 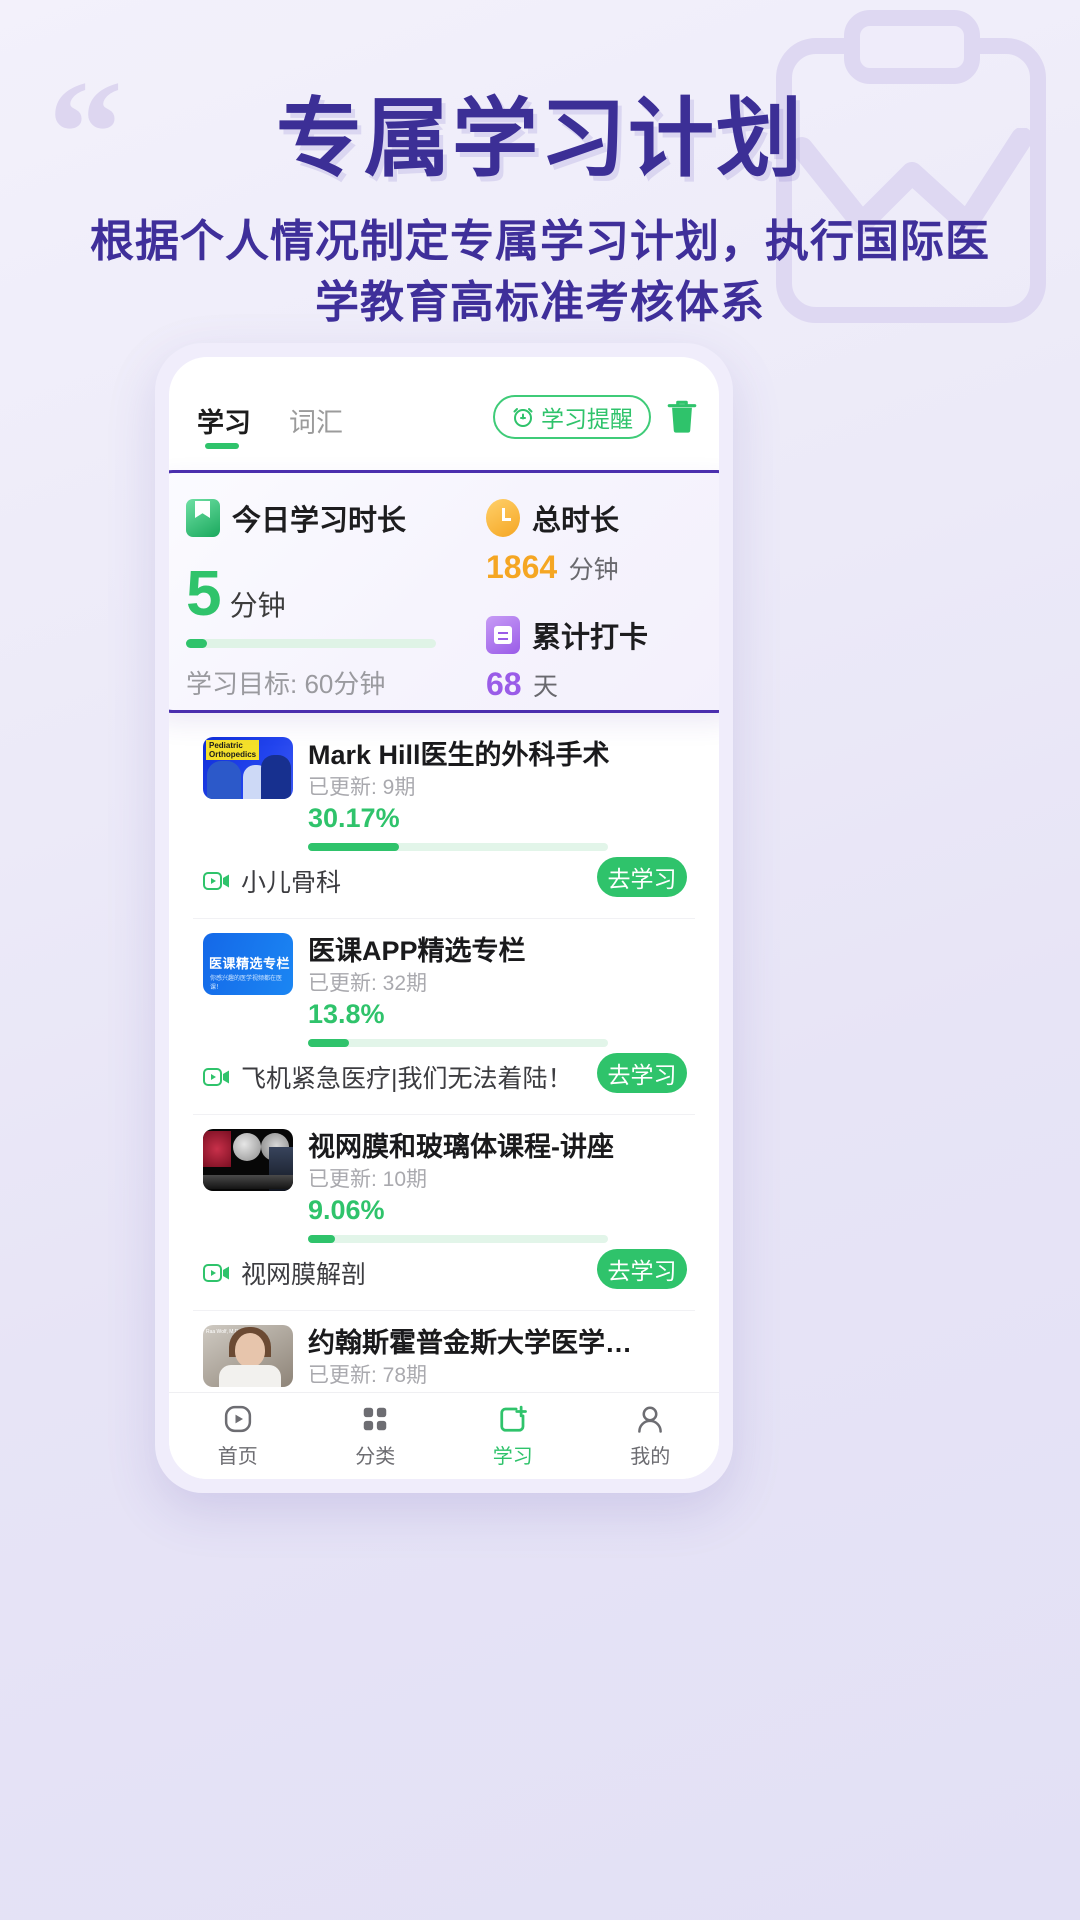 What do you see at coordinates (248, 964) in the screenshot?
I see `course-thumbnail: 医课精选专栏 你感兴趣的医学视频都在医课！` at bounding box center [248, 964].